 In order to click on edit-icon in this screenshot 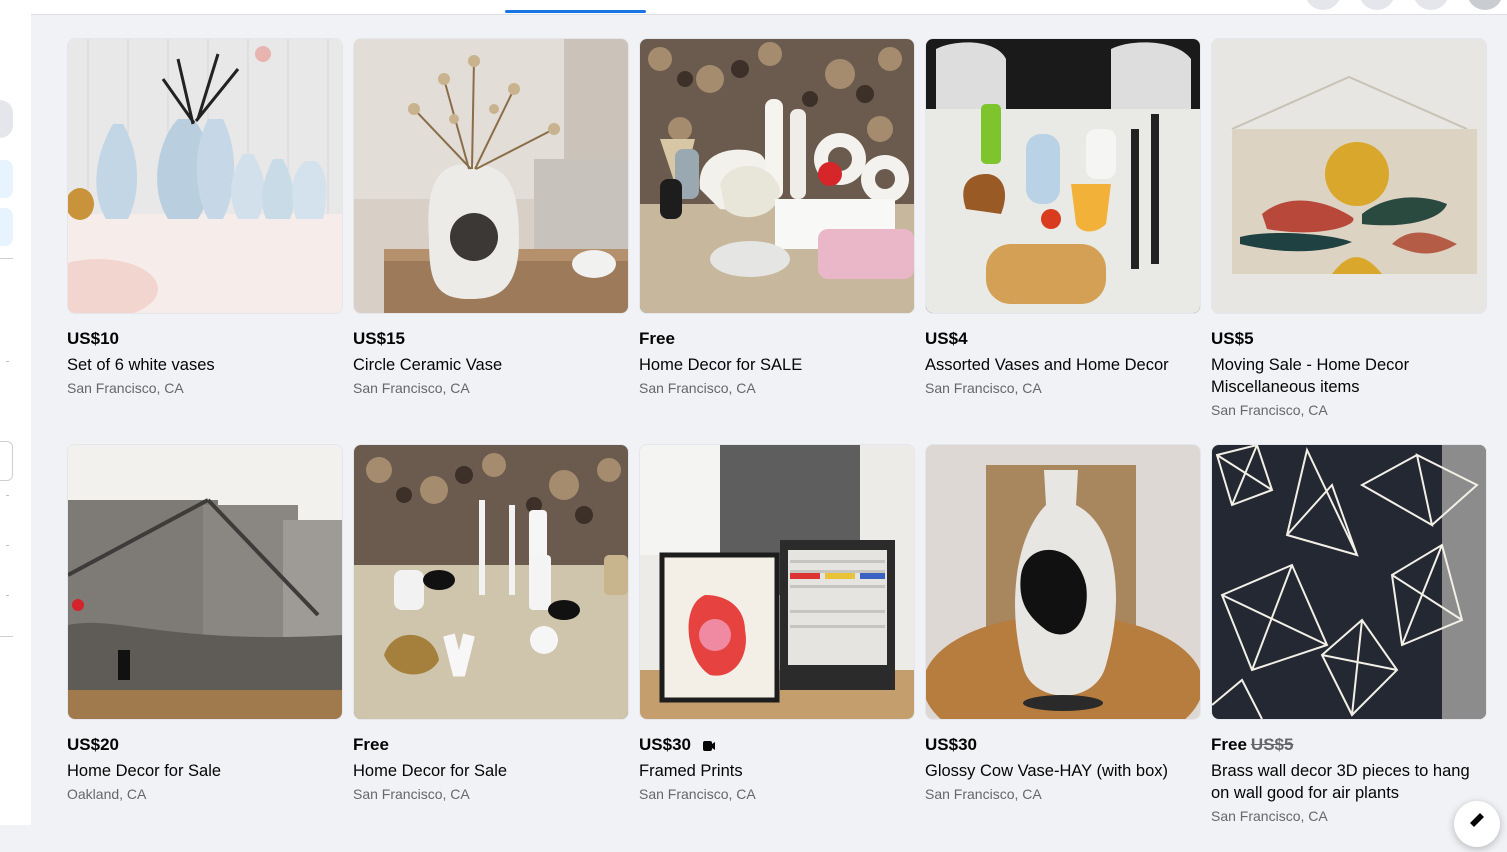, I will do `click(1477, 820)`.